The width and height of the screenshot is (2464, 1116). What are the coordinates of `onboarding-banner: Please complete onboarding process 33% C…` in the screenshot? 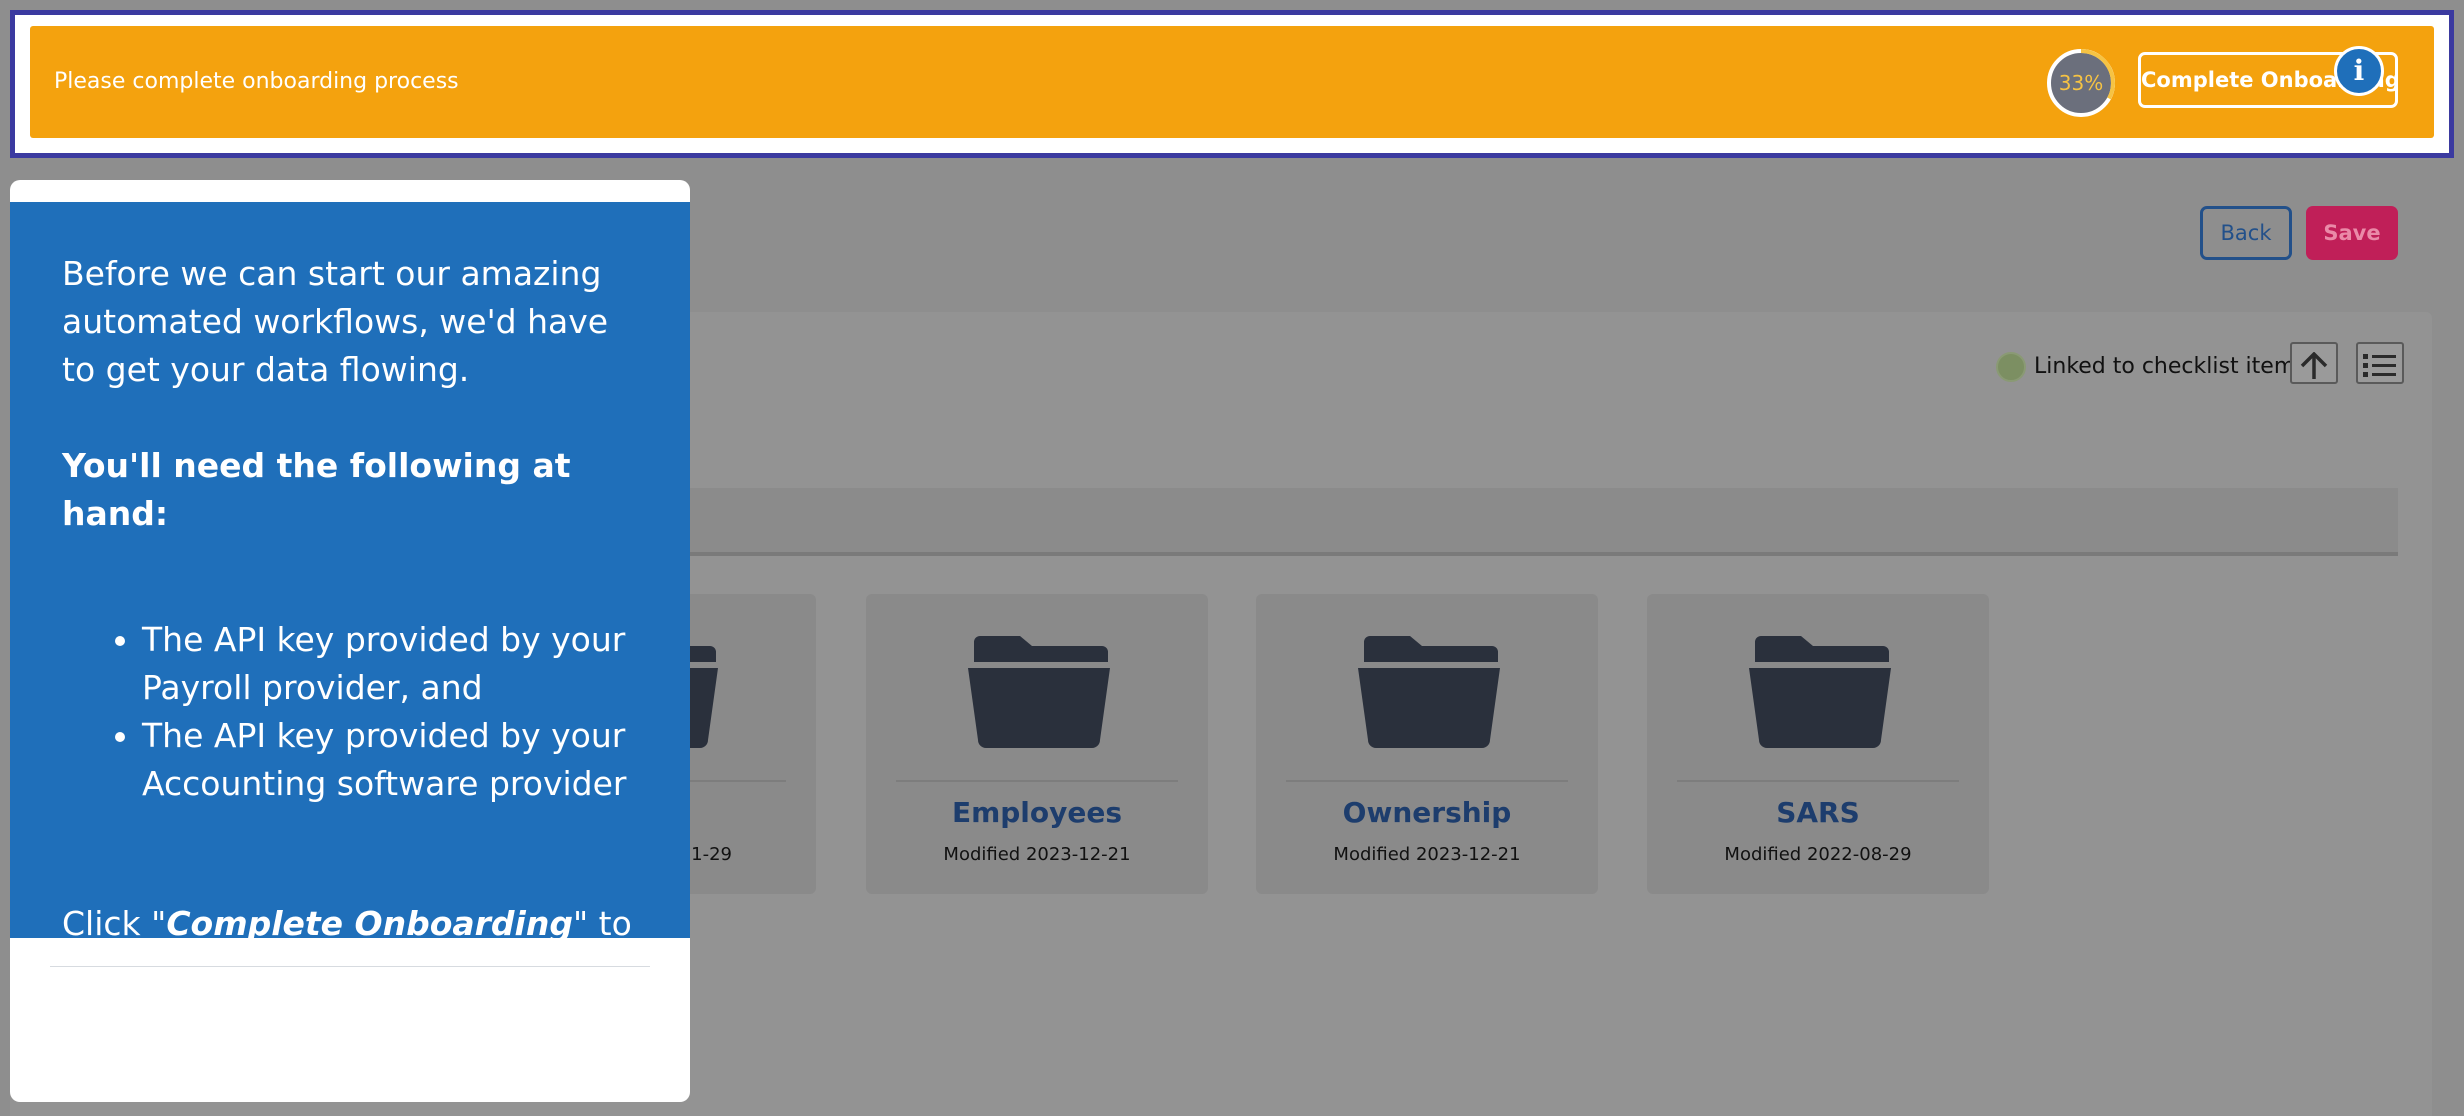 It's located at (1232, 82).